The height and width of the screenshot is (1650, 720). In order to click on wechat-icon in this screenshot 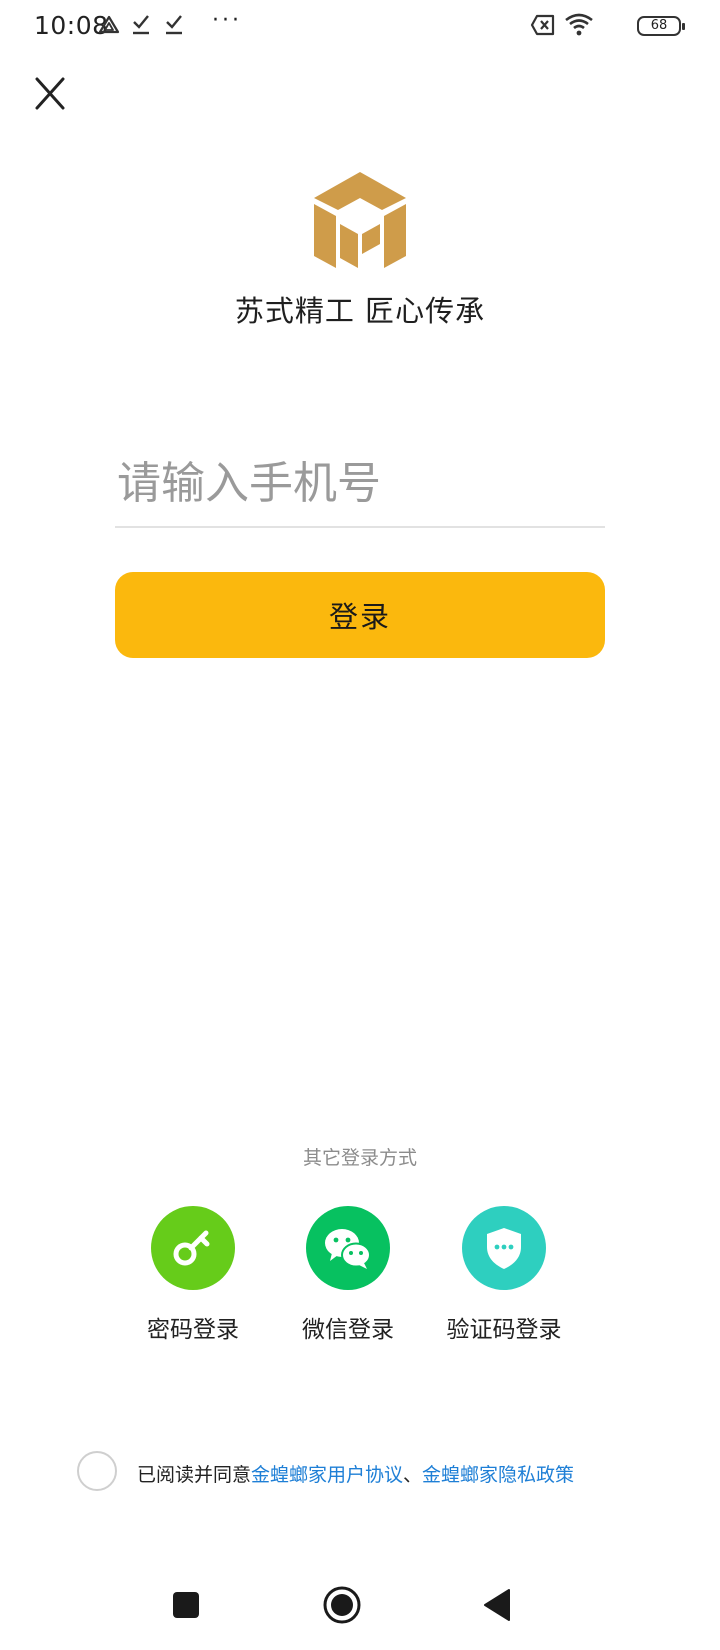, I will do `click(348, 1248)`.